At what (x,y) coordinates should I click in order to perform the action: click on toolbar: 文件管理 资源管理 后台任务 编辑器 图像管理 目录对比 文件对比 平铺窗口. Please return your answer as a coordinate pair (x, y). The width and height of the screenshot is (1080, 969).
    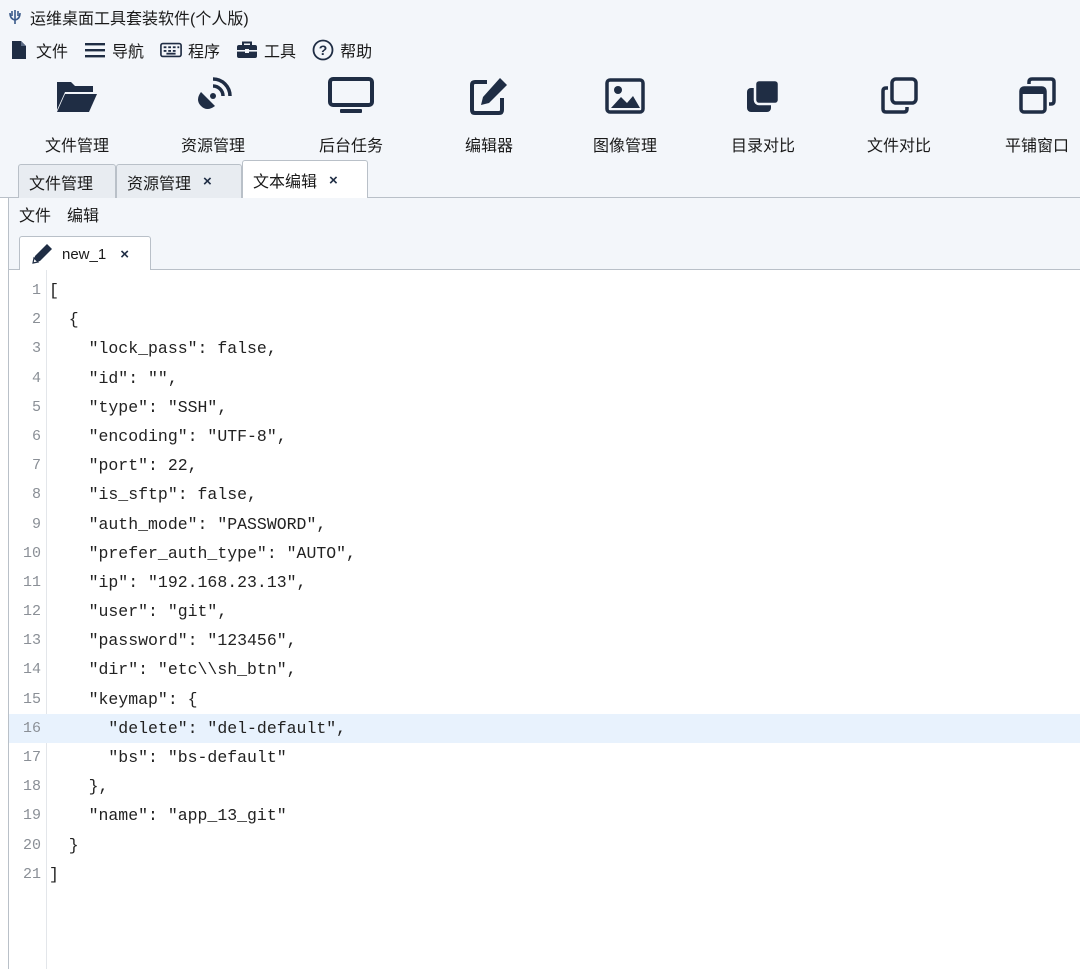
    Looking at the image, I should click on (540, 112).